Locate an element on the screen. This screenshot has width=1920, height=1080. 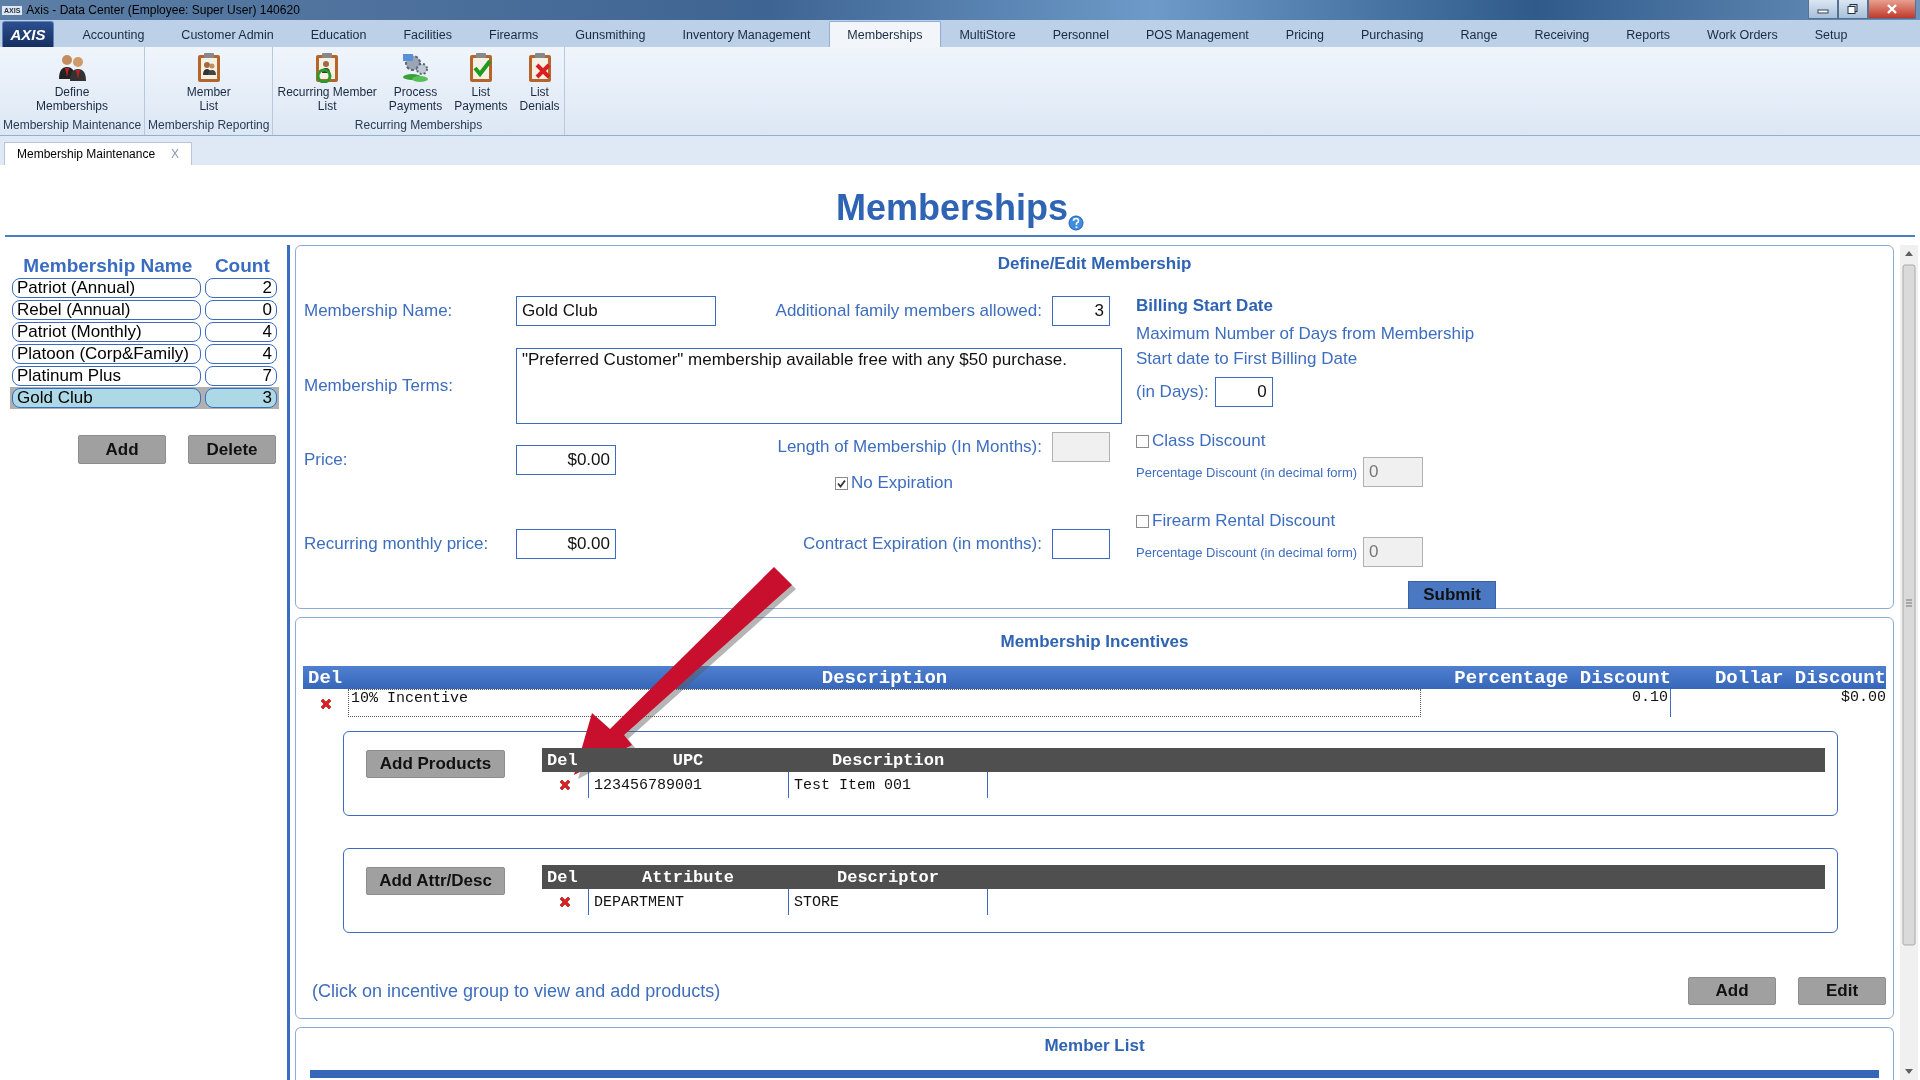
submit-button: Submit is located at coordinates (1452, 595).